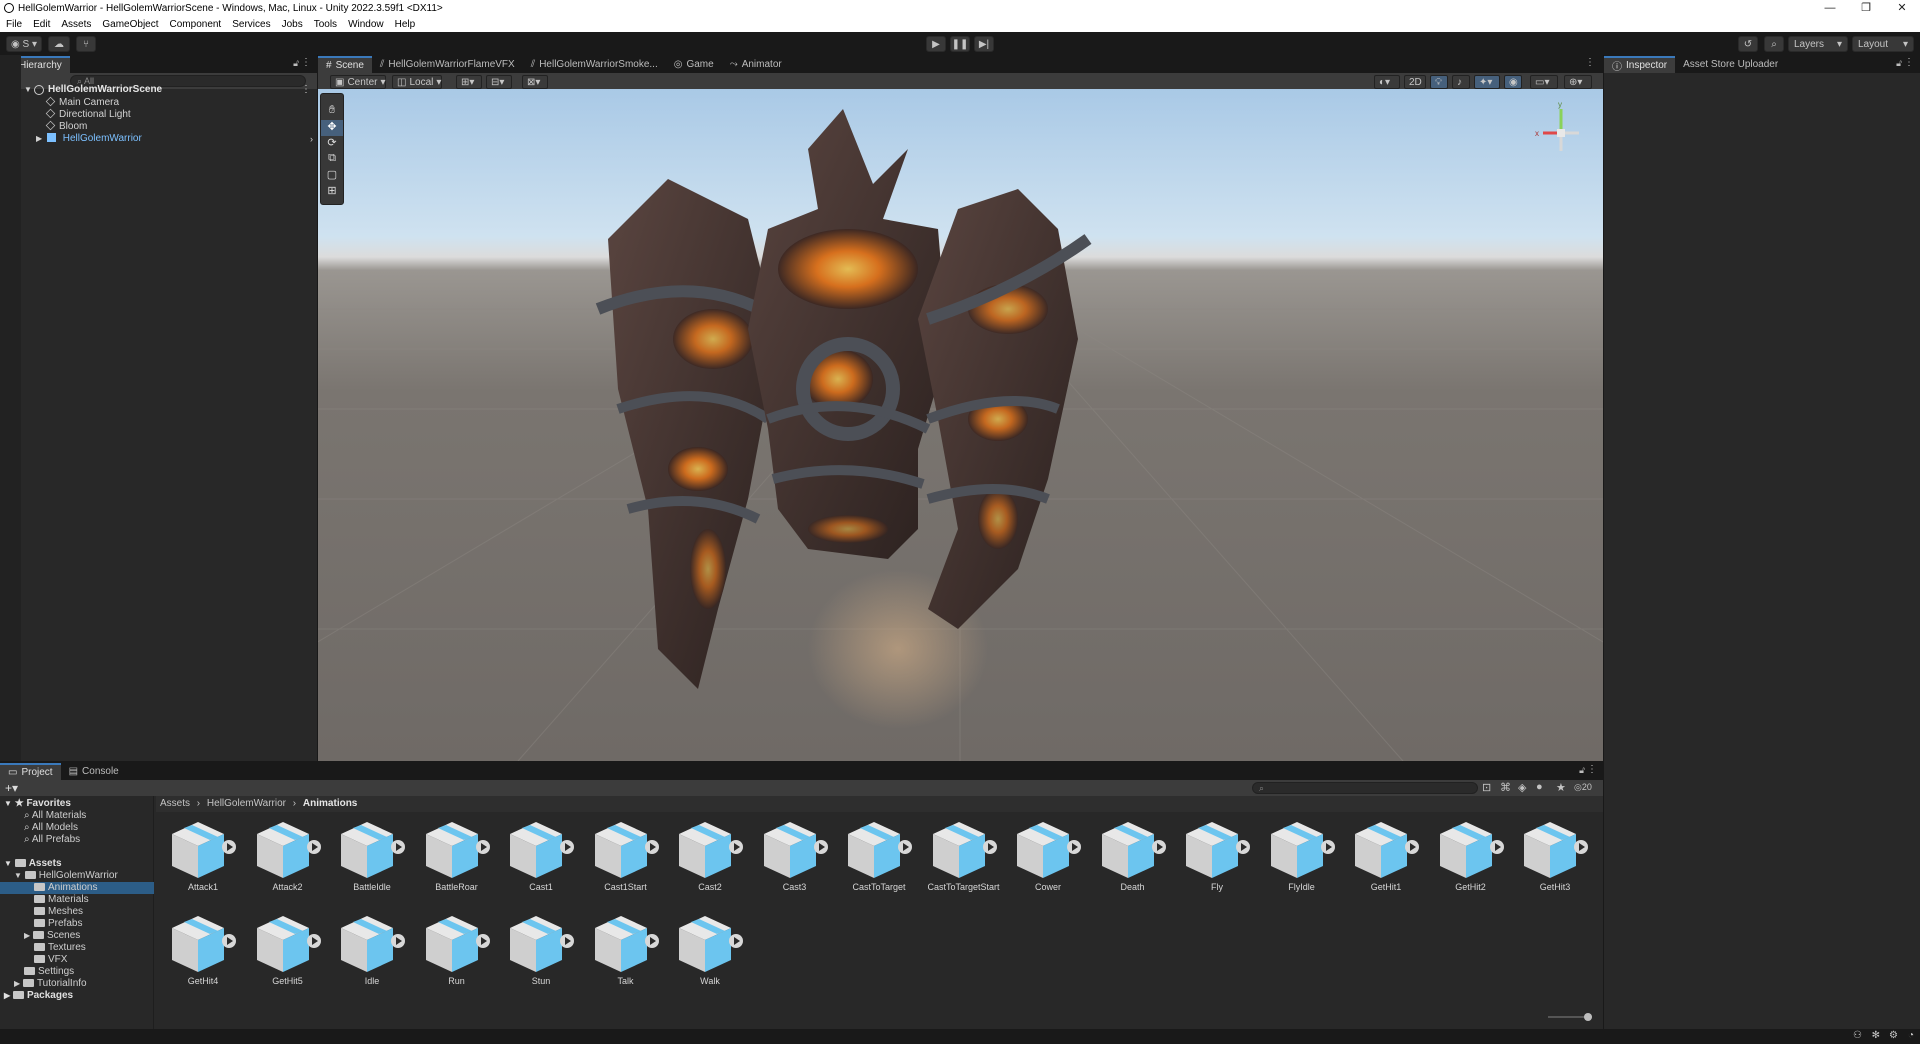 This screenshot has height=1044, width=1920. Describe the element at coordinates (499, 82) in the screenshot. I see `grid-visibility-button: ⊟▾` at that location.